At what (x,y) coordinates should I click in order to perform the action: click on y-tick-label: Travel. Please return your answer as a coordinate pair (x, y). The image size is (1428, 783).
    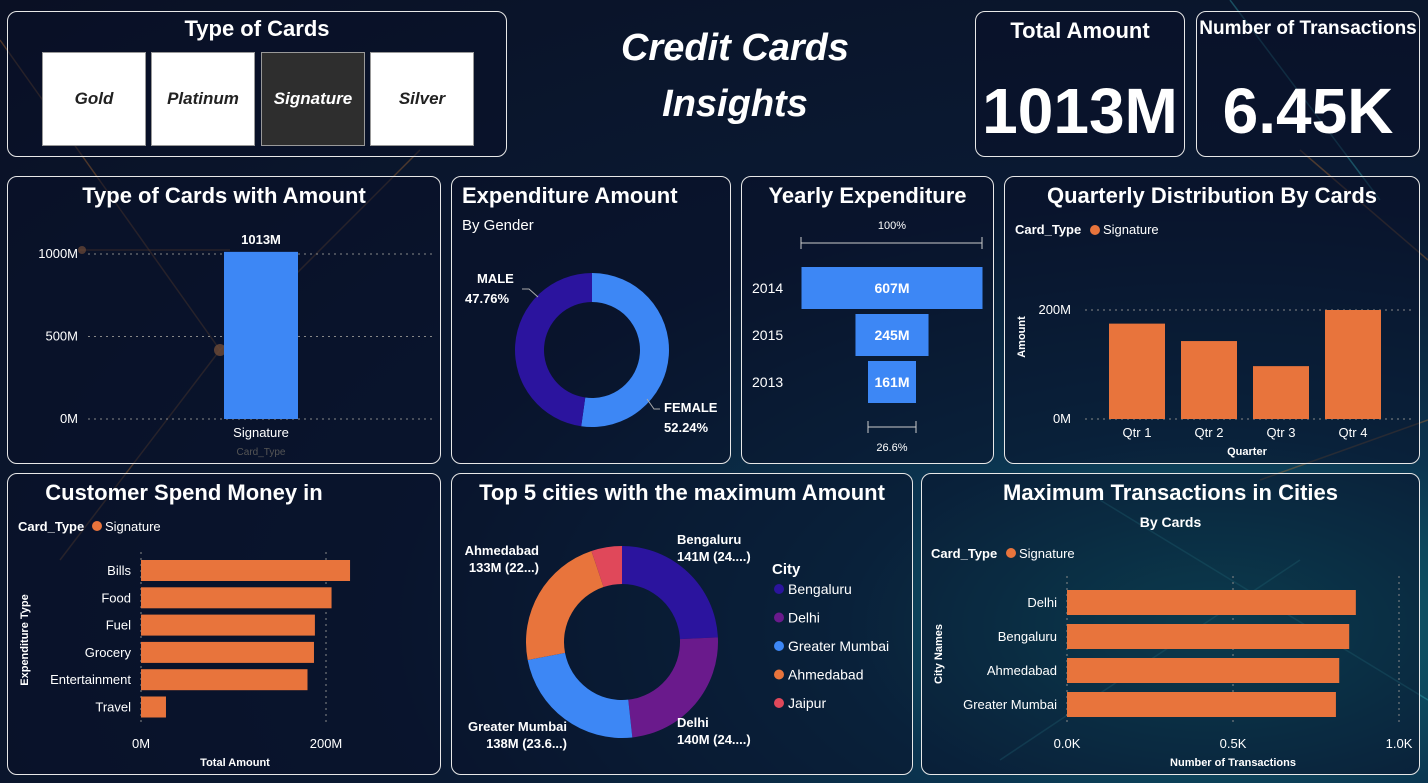
    Looking at the image, I should click on (113, 707).